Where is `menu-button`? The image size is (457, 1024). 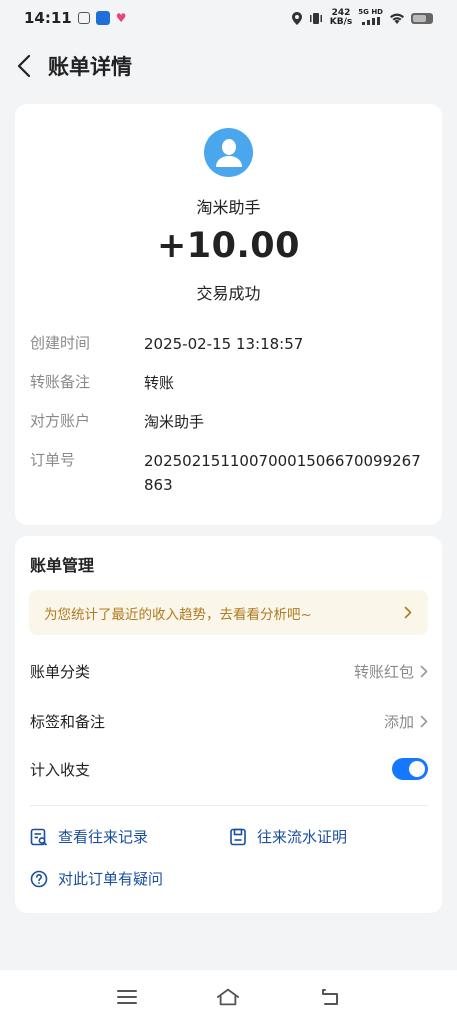
menu-button is located at coordinates (127, 997).